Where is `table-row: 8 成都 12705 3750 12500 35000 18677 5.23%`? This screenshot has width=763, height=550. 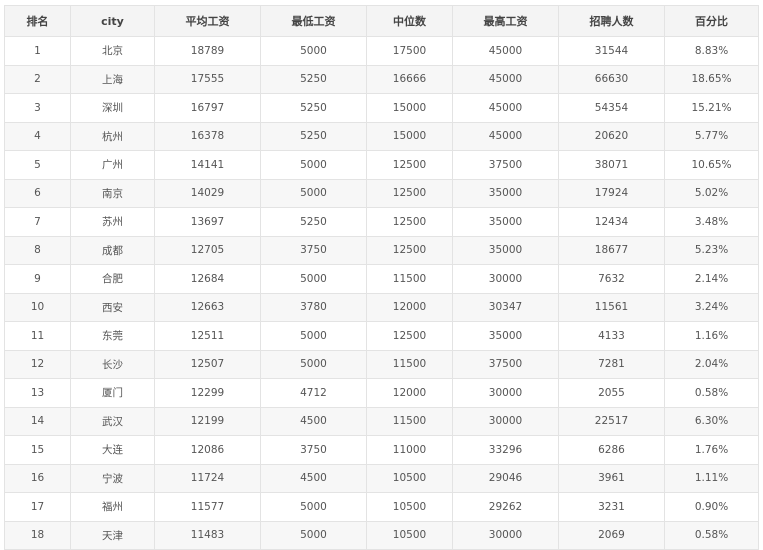
table-row: 8 成都 12705 3750 12500 35000 18677 5.23% is located at coordinates (381, 250).